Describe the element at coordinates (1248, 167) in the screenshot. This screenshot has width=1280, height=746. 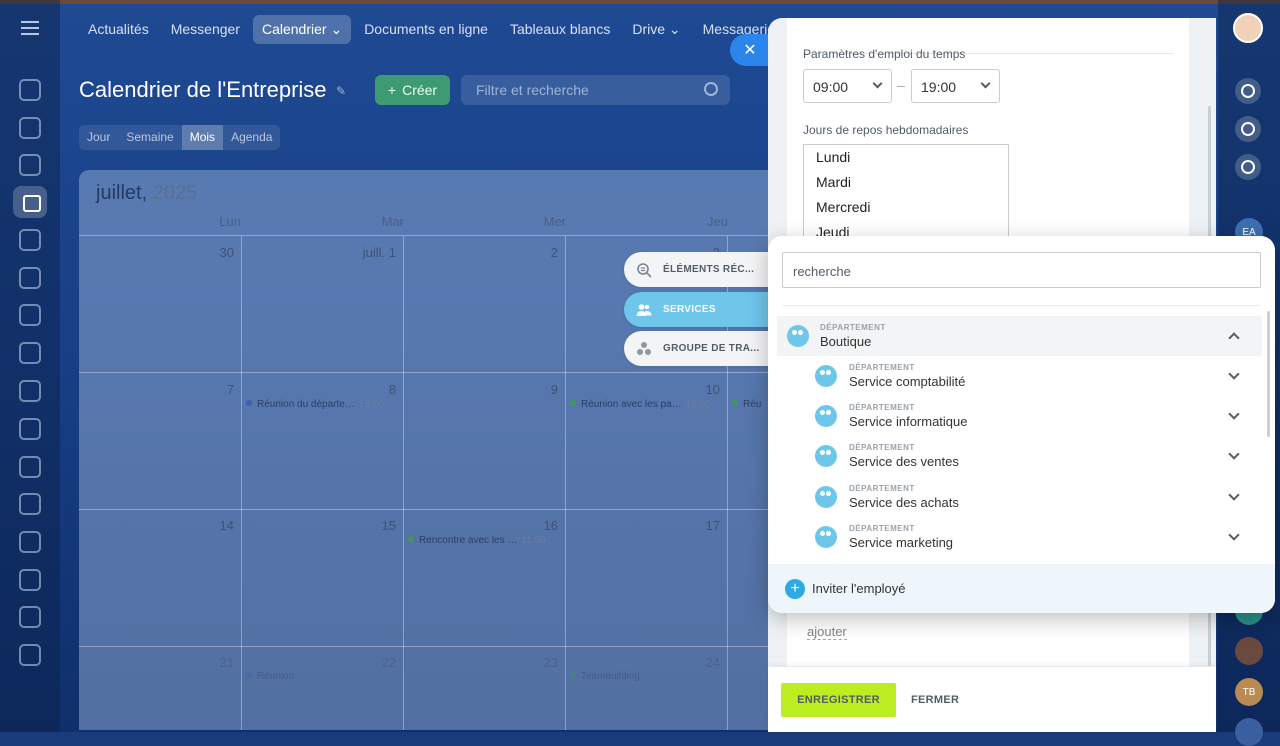
I see `search-chat-icon` at that location.